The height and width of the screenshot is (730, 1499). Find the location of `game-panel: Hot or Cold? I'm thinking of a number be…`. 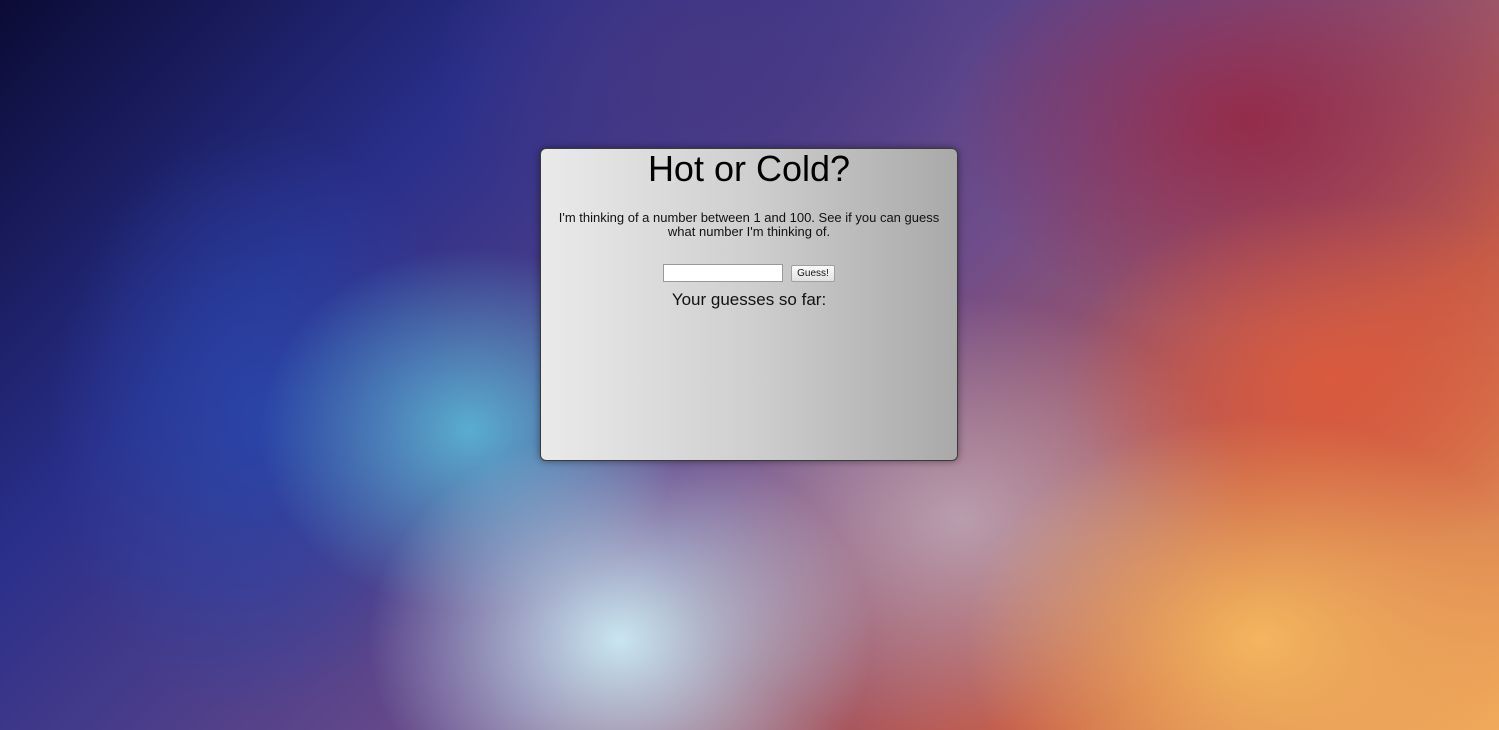

game-panel: Hot or Cold? I'm thinking of a number be… is located at coordinates (749, 304).